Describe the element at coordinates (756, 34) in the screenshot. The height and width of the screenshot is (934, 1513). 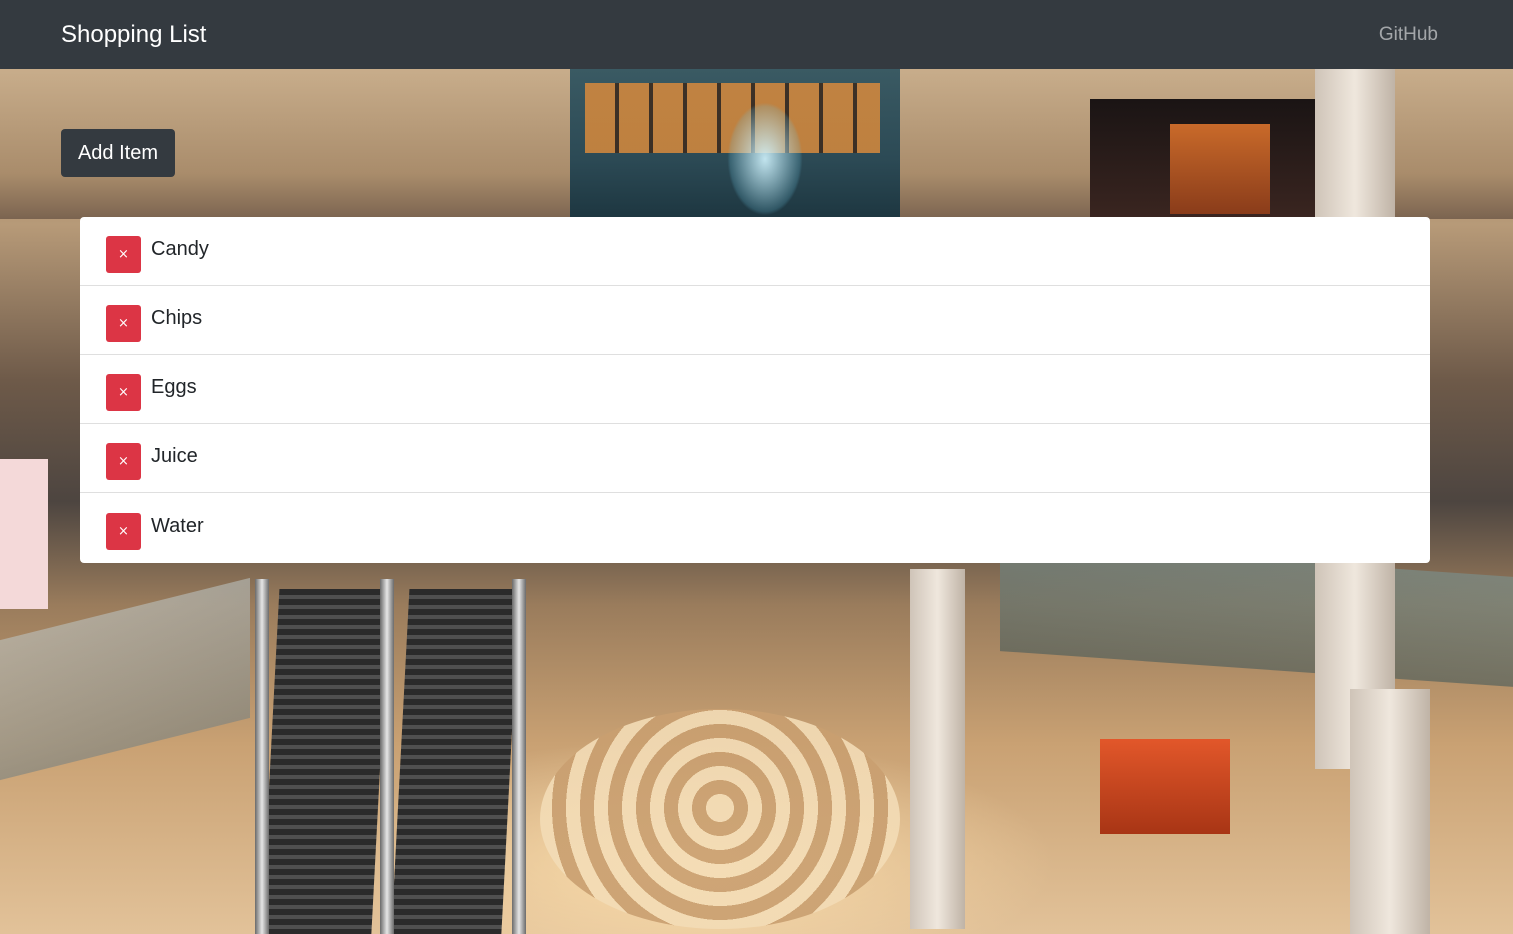
I see `navbar: Shopping List GitHub` at that location.